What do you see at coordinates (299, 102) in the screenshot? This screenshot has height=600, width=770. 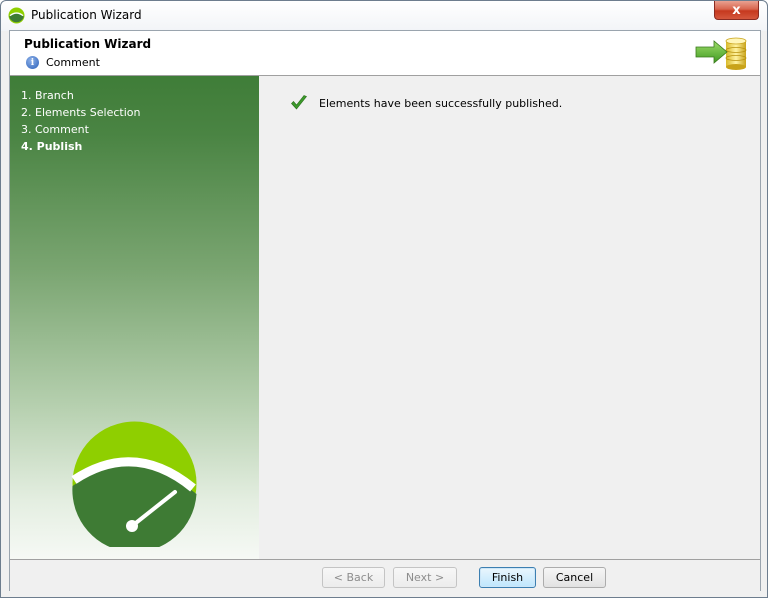 I see `check-icon` at bounding box center [299, 102].